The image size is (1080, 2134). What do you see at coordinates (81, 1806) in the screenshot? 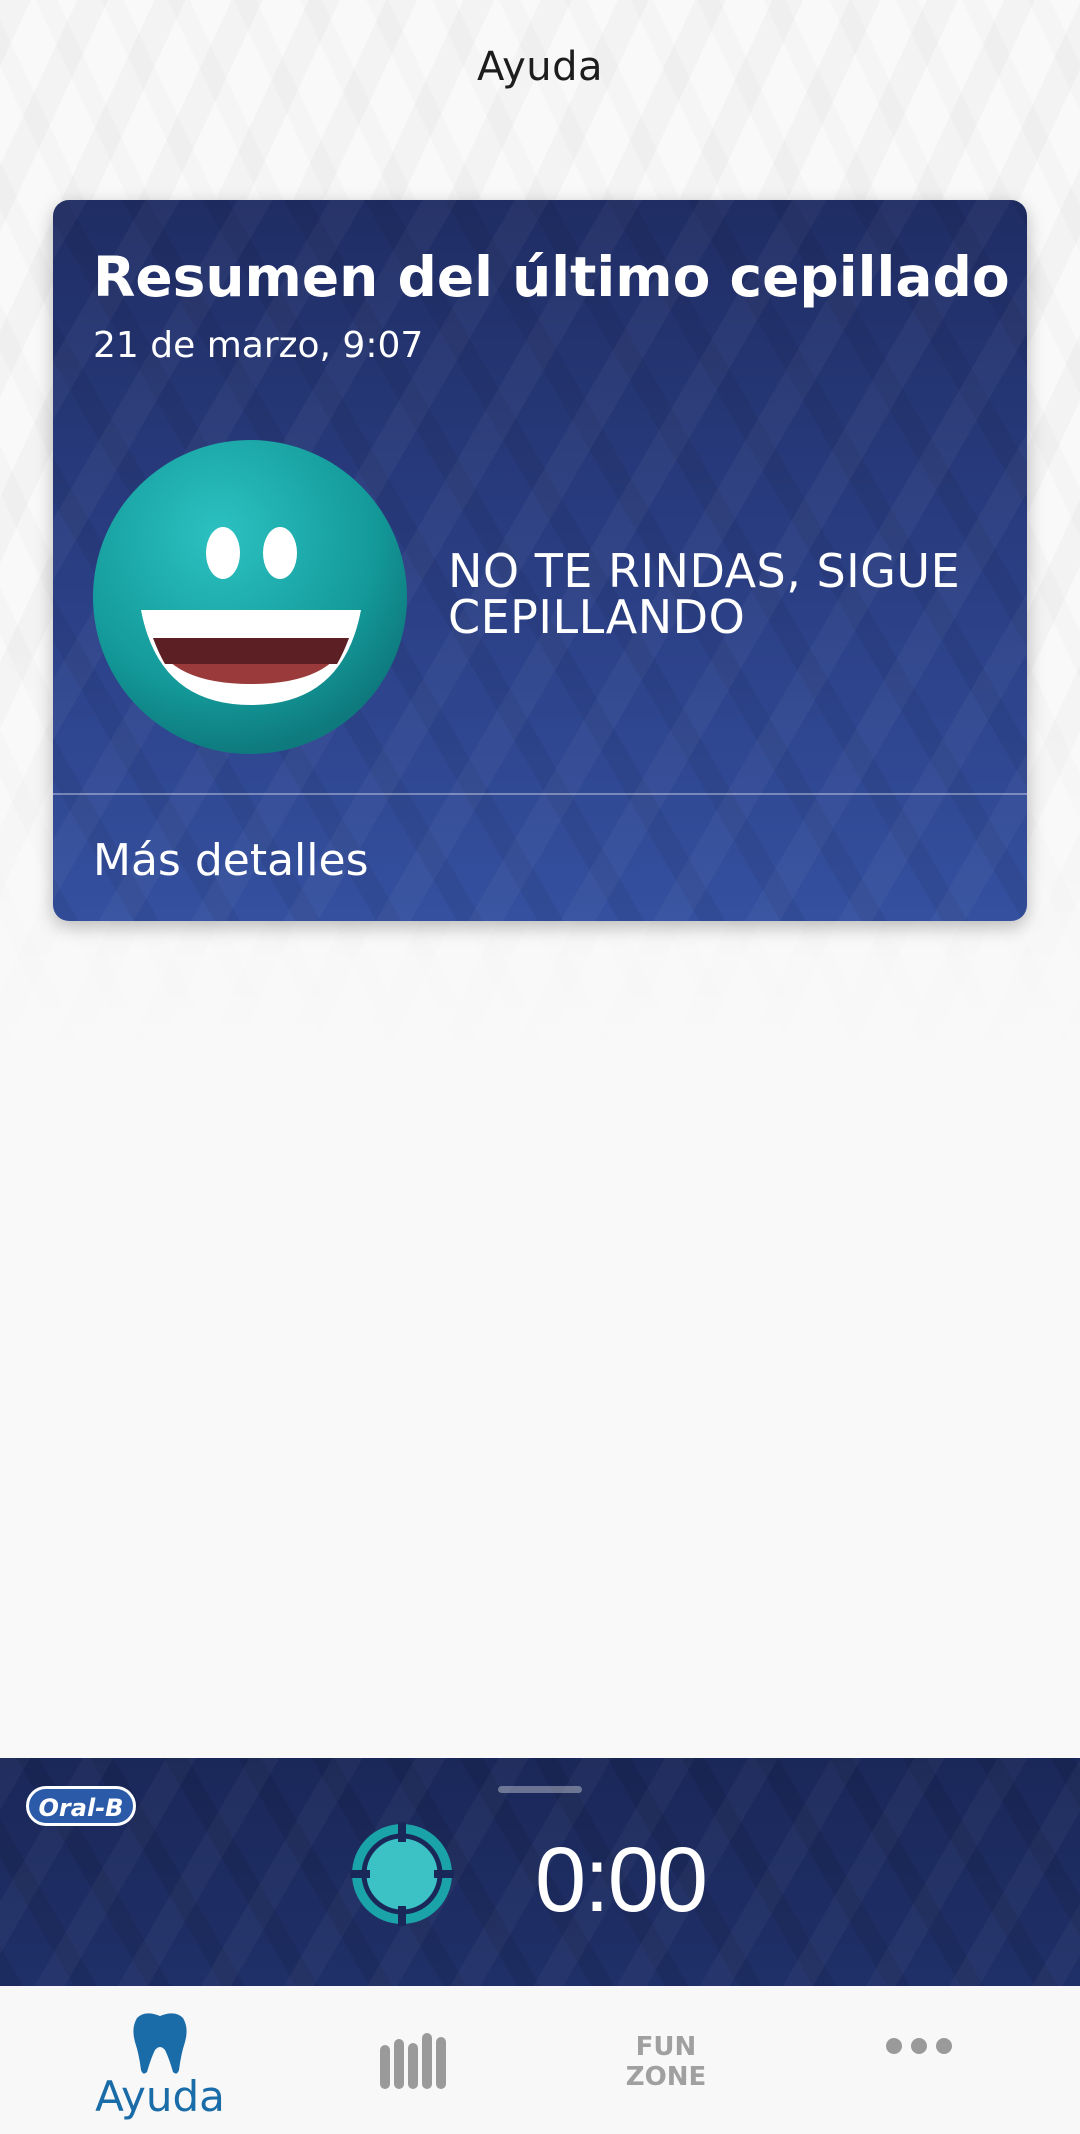
I see `oral-b-logo: Oral-B` at bounding box center [81, 1806].